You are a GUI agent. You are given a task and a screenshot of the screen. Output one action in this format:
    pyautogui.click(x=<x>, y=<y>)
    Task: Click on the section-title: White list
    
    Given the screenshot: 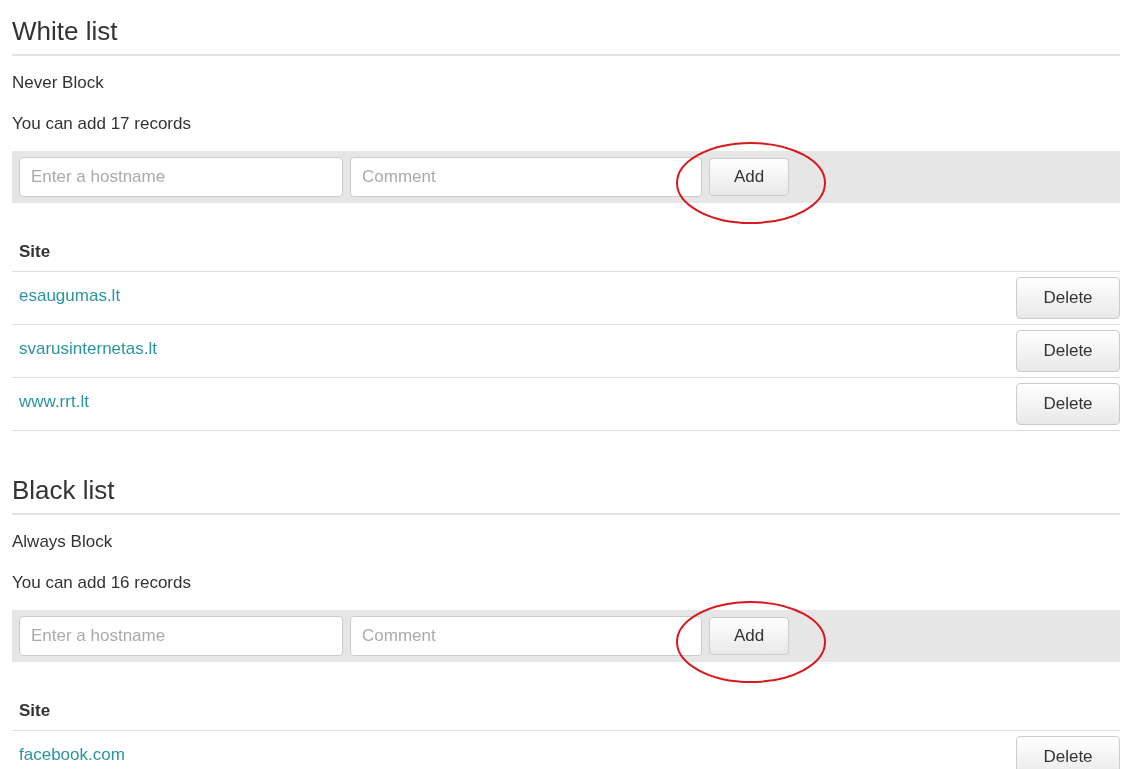 What is the action you would take?
    pyautogui.click(x=566, y=34)
    